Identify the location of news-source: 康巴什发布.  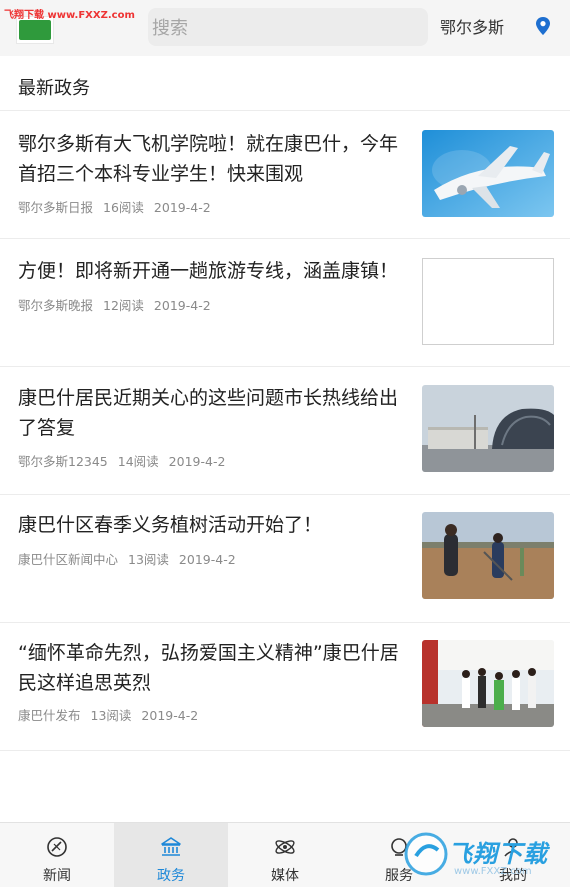
(49, 715).